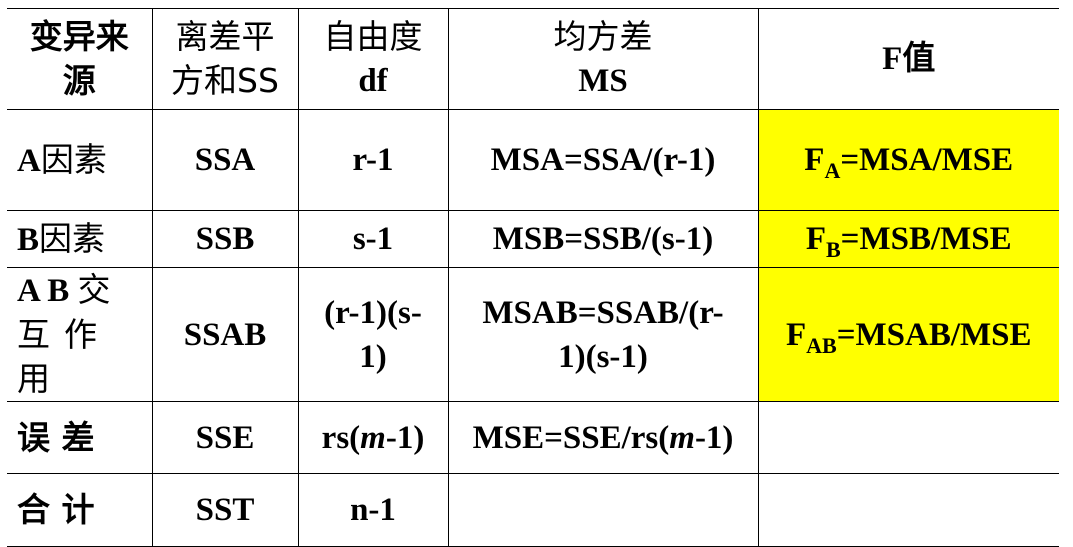 Image resolution: width=1073 pixels, height=547 pixels. What do you see at coordinates (80, 59) in the screenshot?
I see `header-source: 变异来 源` at bounding box center [80, 59].